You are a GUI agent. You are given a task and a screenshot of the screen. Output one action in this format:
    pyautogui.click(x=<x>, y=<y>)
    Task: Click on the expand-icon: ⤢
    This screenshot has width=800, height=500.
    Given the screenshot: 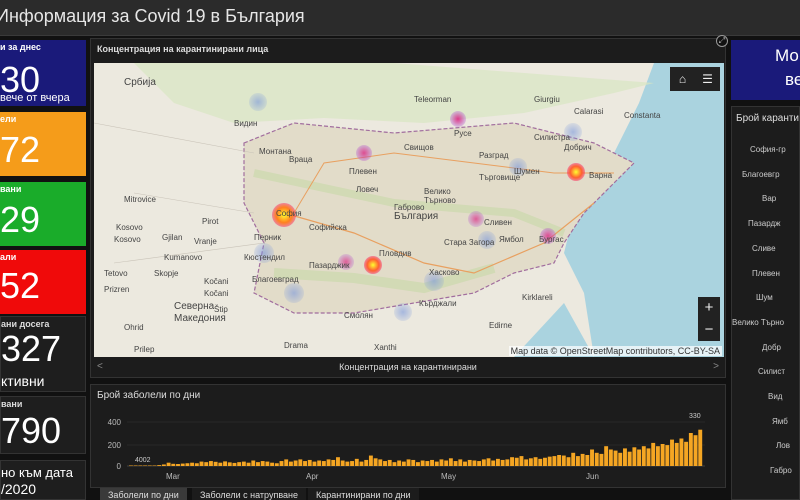 What is the action you would take?
    pyautogui.click(x=722, y=41)
    